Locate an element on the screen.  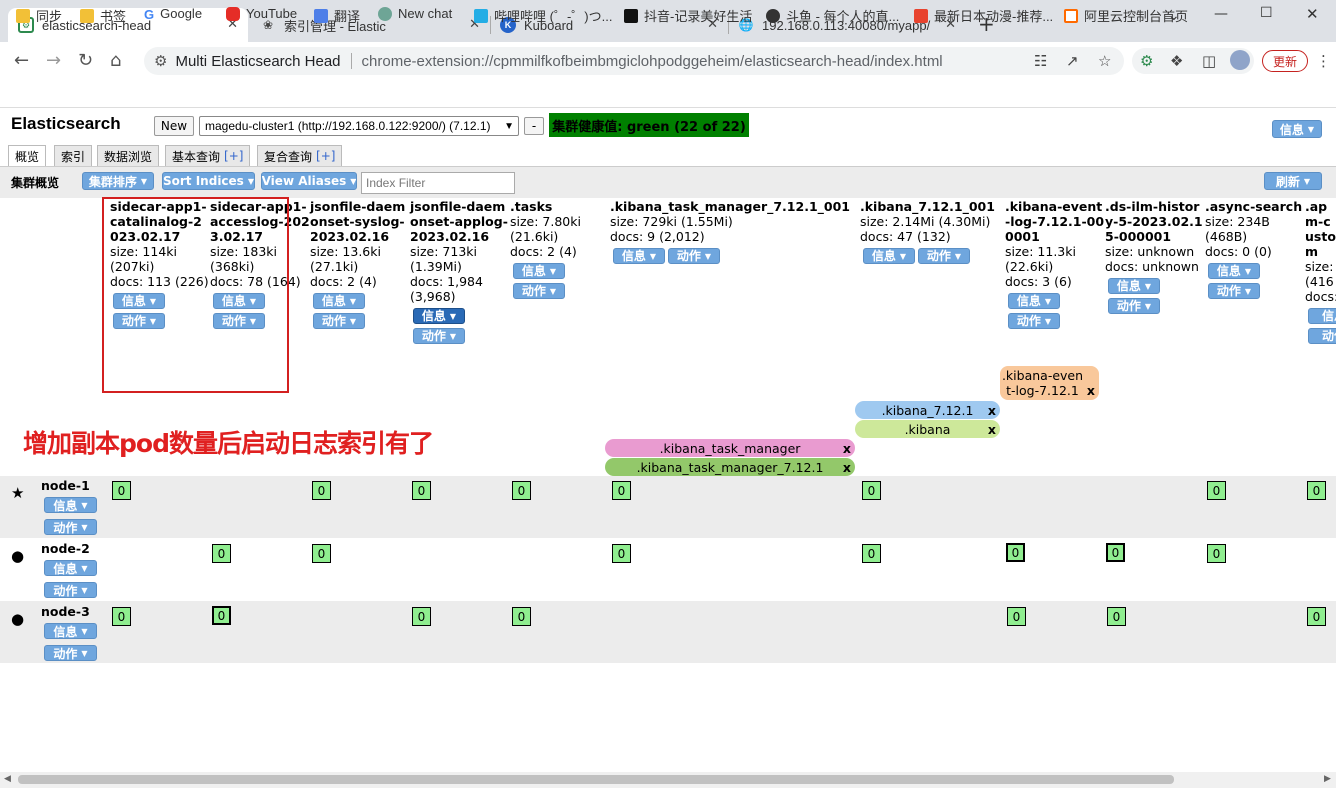
back-icon: ← is located at coordinates (21, 60).